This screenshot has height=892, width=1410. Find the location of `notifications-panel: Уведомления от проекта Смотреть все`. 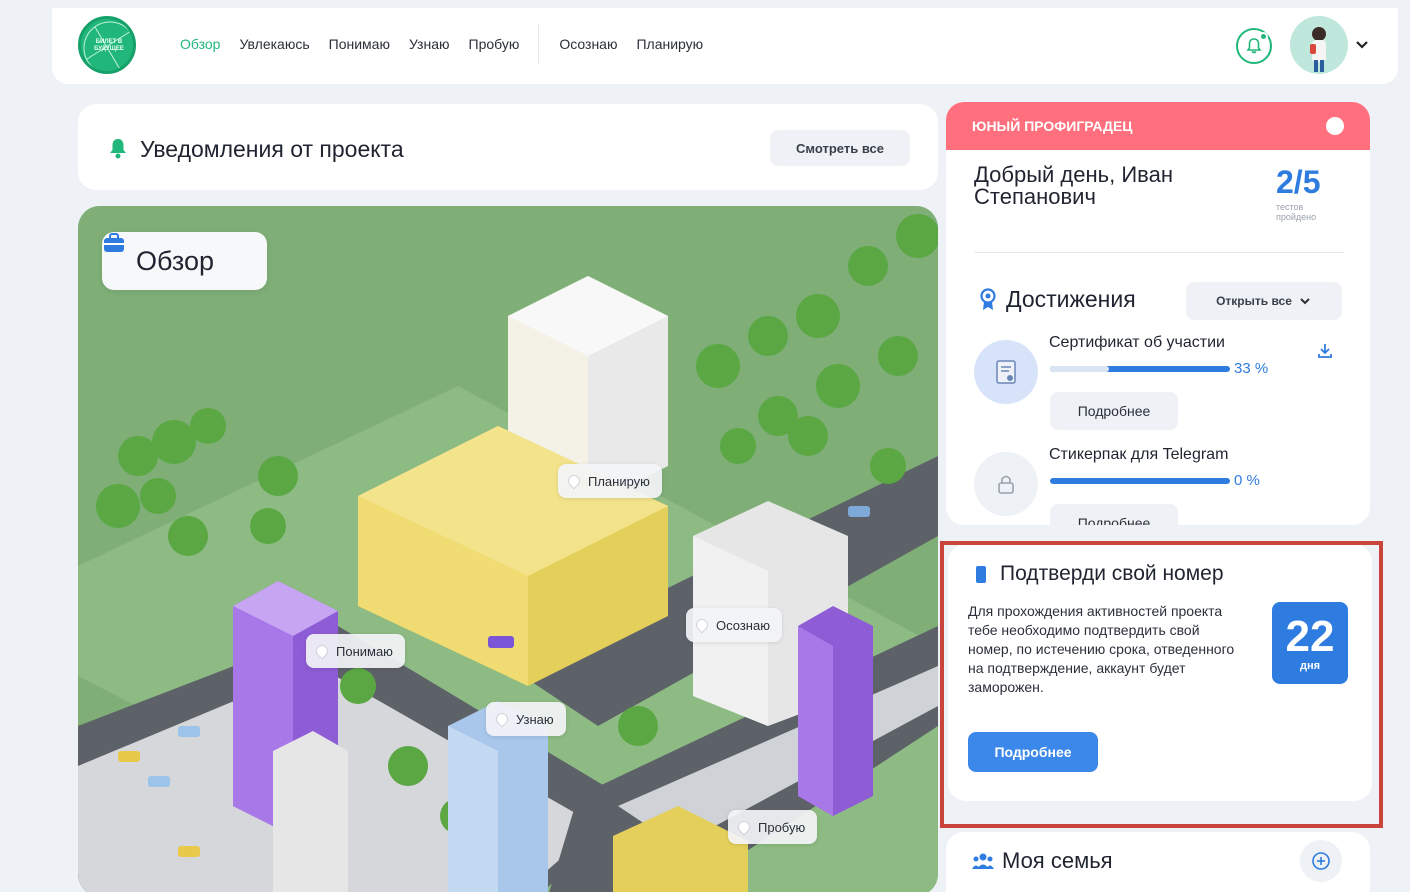

notifications-panel: Уведомления от проекта Смотреть все is located at coordinates (508, 147).